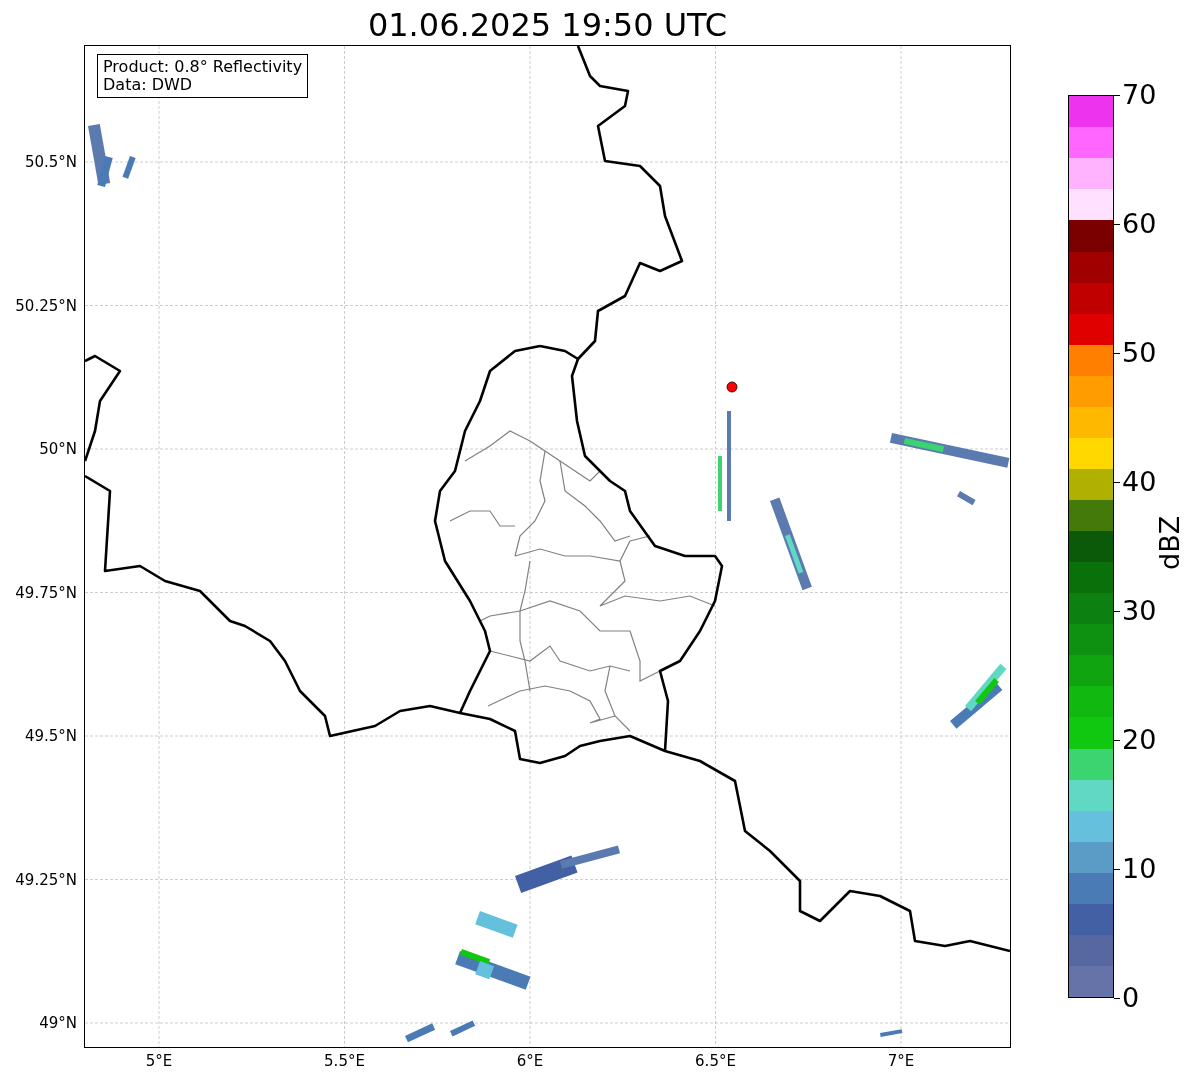  What do you see at coordinates (46, 879) in the screenshot?
I see `latitude-label: 49.25°N` at bounding box center [46, 879].